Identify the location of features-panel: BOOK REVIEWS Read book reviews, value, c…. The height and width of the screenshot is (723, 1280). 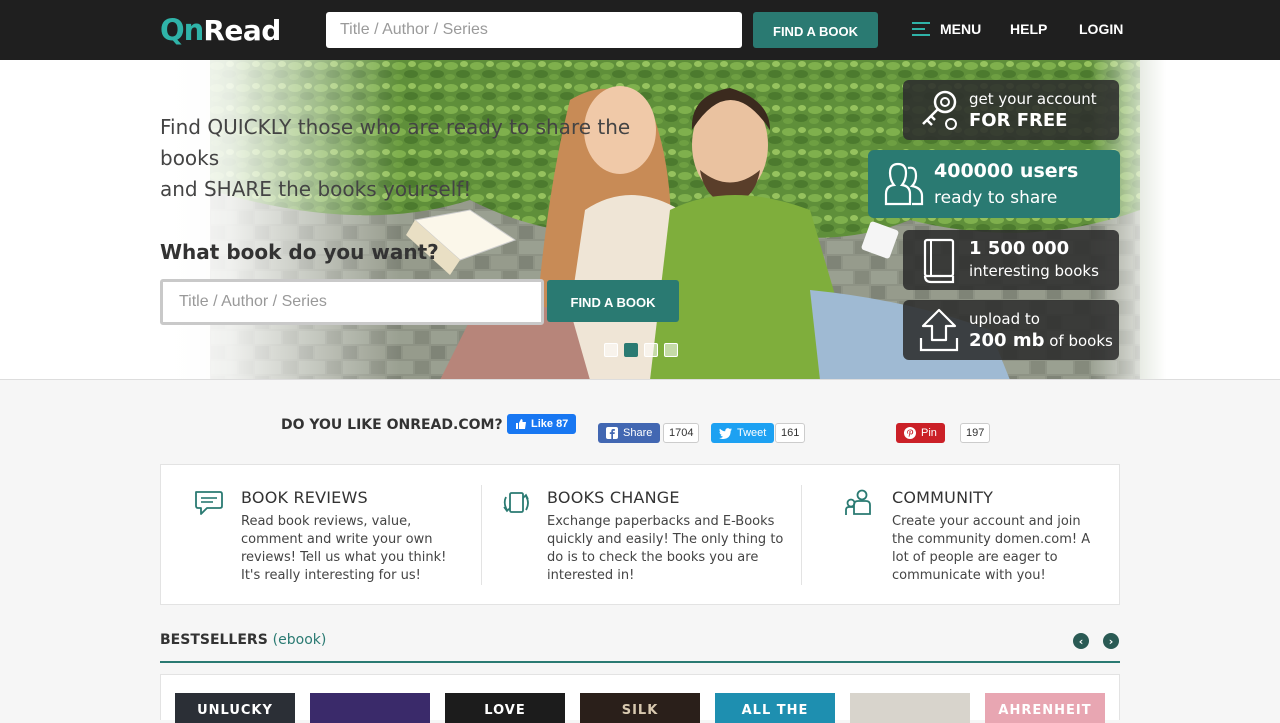
(640, 534).